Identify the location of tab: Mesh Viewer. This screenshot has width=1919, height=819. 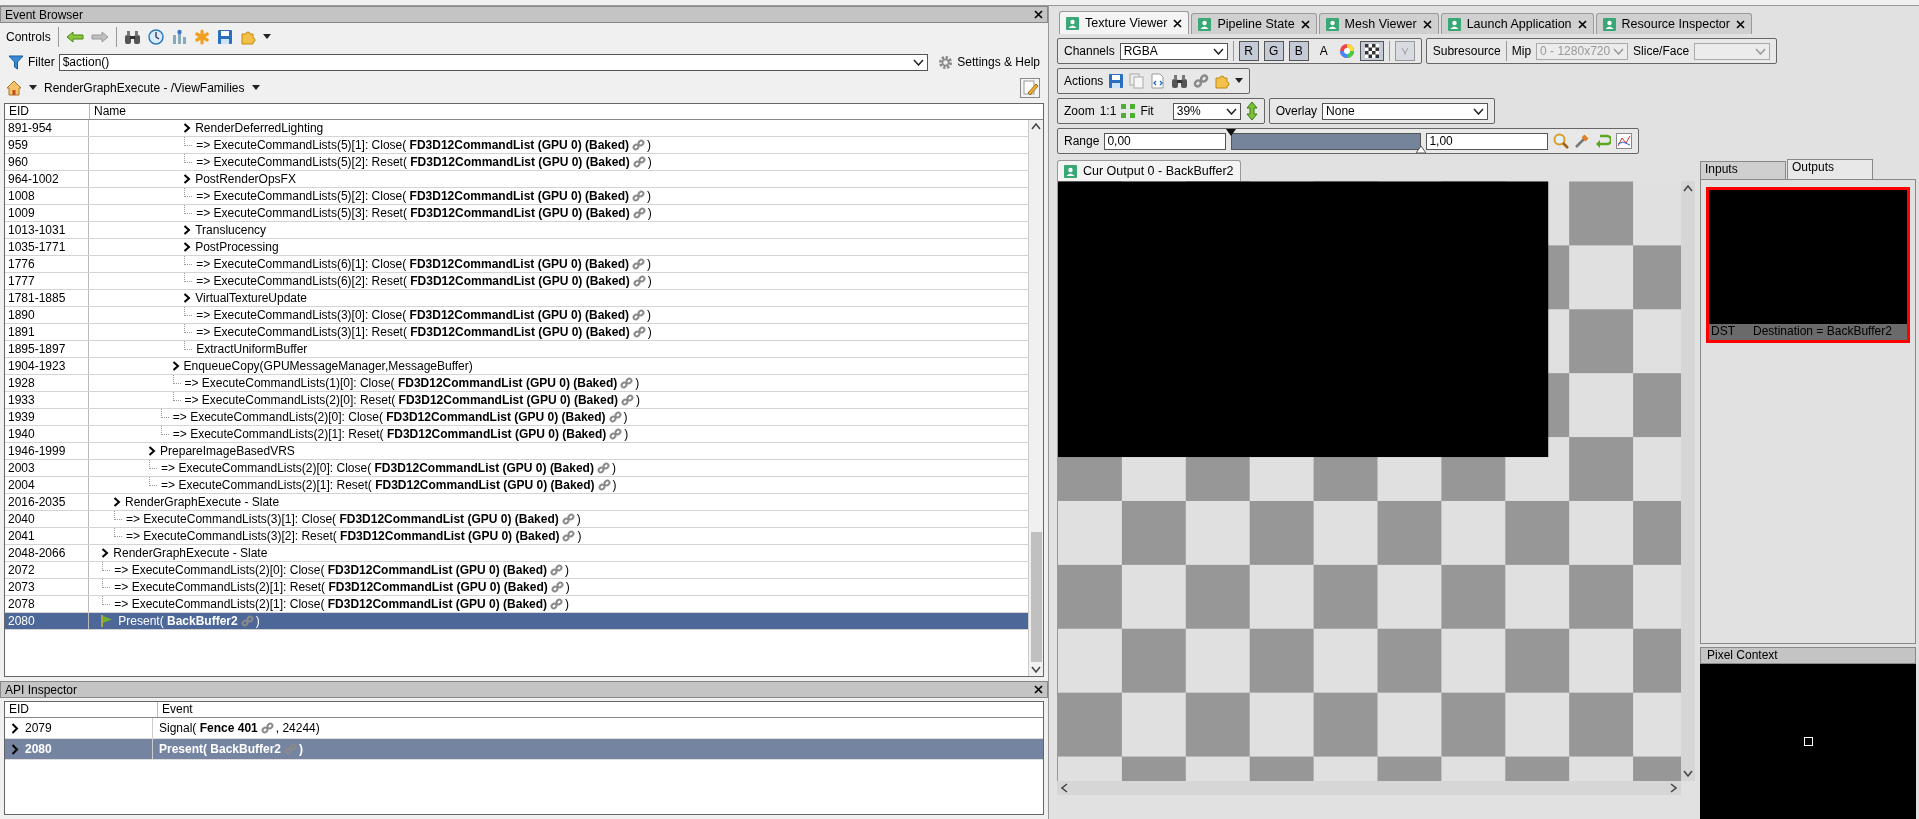
(1378, 23).